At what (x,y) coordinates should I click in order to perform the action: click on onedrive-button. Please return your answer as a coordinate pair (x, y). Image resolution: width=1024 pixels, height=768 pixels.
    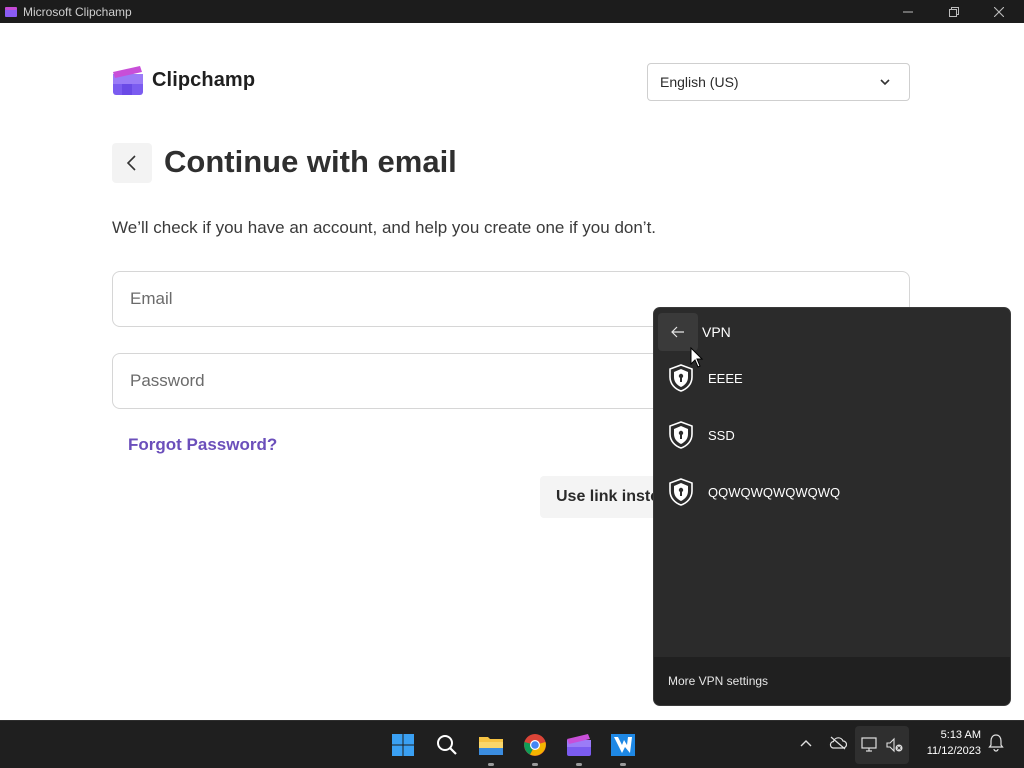
    Looking at the image, I should click on (838, 743).